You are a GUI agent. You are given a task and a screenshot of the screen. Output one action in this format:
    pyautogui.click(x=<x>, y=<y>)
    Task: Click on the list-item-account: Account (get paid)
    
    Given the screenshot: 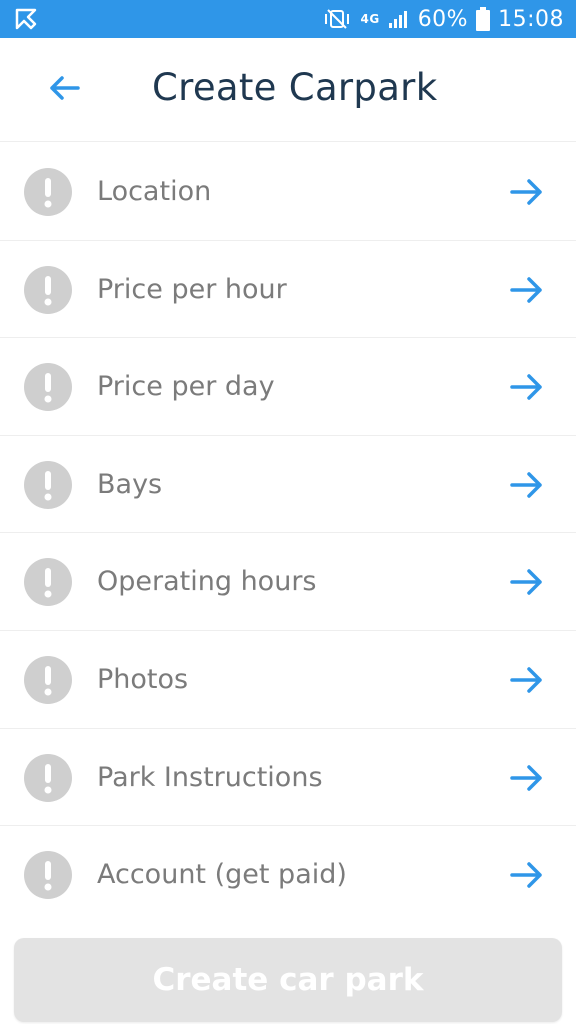 What is the action you would take?
    pyautogui.click(x=288, y=875)
    